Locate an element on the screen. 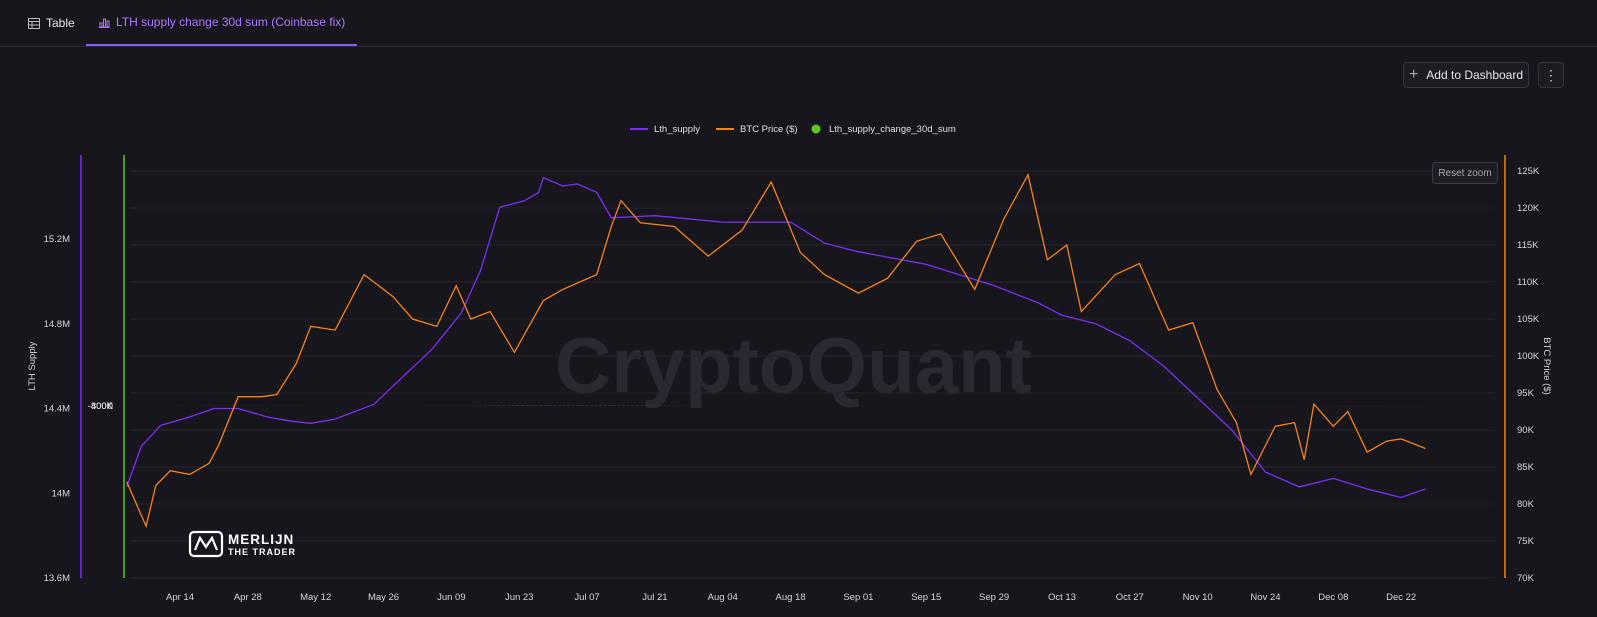  x-tick-label: Jun 23 is located at coordinates (519, 597).